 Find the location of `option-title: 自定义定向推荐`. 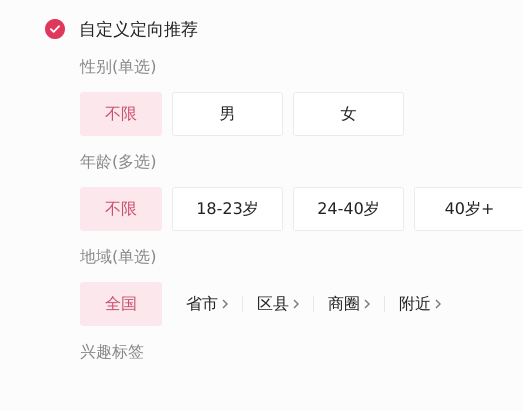

option-title: 自定义定向推荐 is located at coordinates (138, 29).